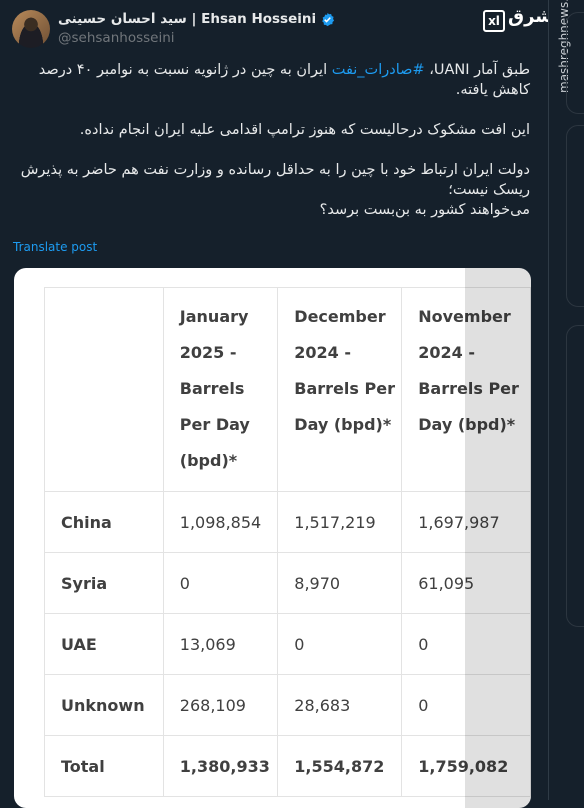  I want to click on table-row: Unknown 268,109 28,683 0, so click(287, 705).